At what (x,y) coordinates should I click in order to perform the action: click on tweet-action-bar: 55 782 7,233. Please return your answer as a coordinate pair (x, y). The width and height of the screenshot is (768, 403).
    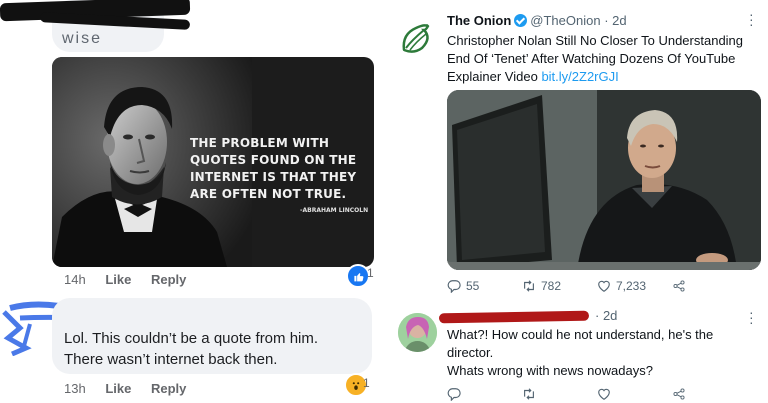
    Looking at the image, I should click on (597, 286).